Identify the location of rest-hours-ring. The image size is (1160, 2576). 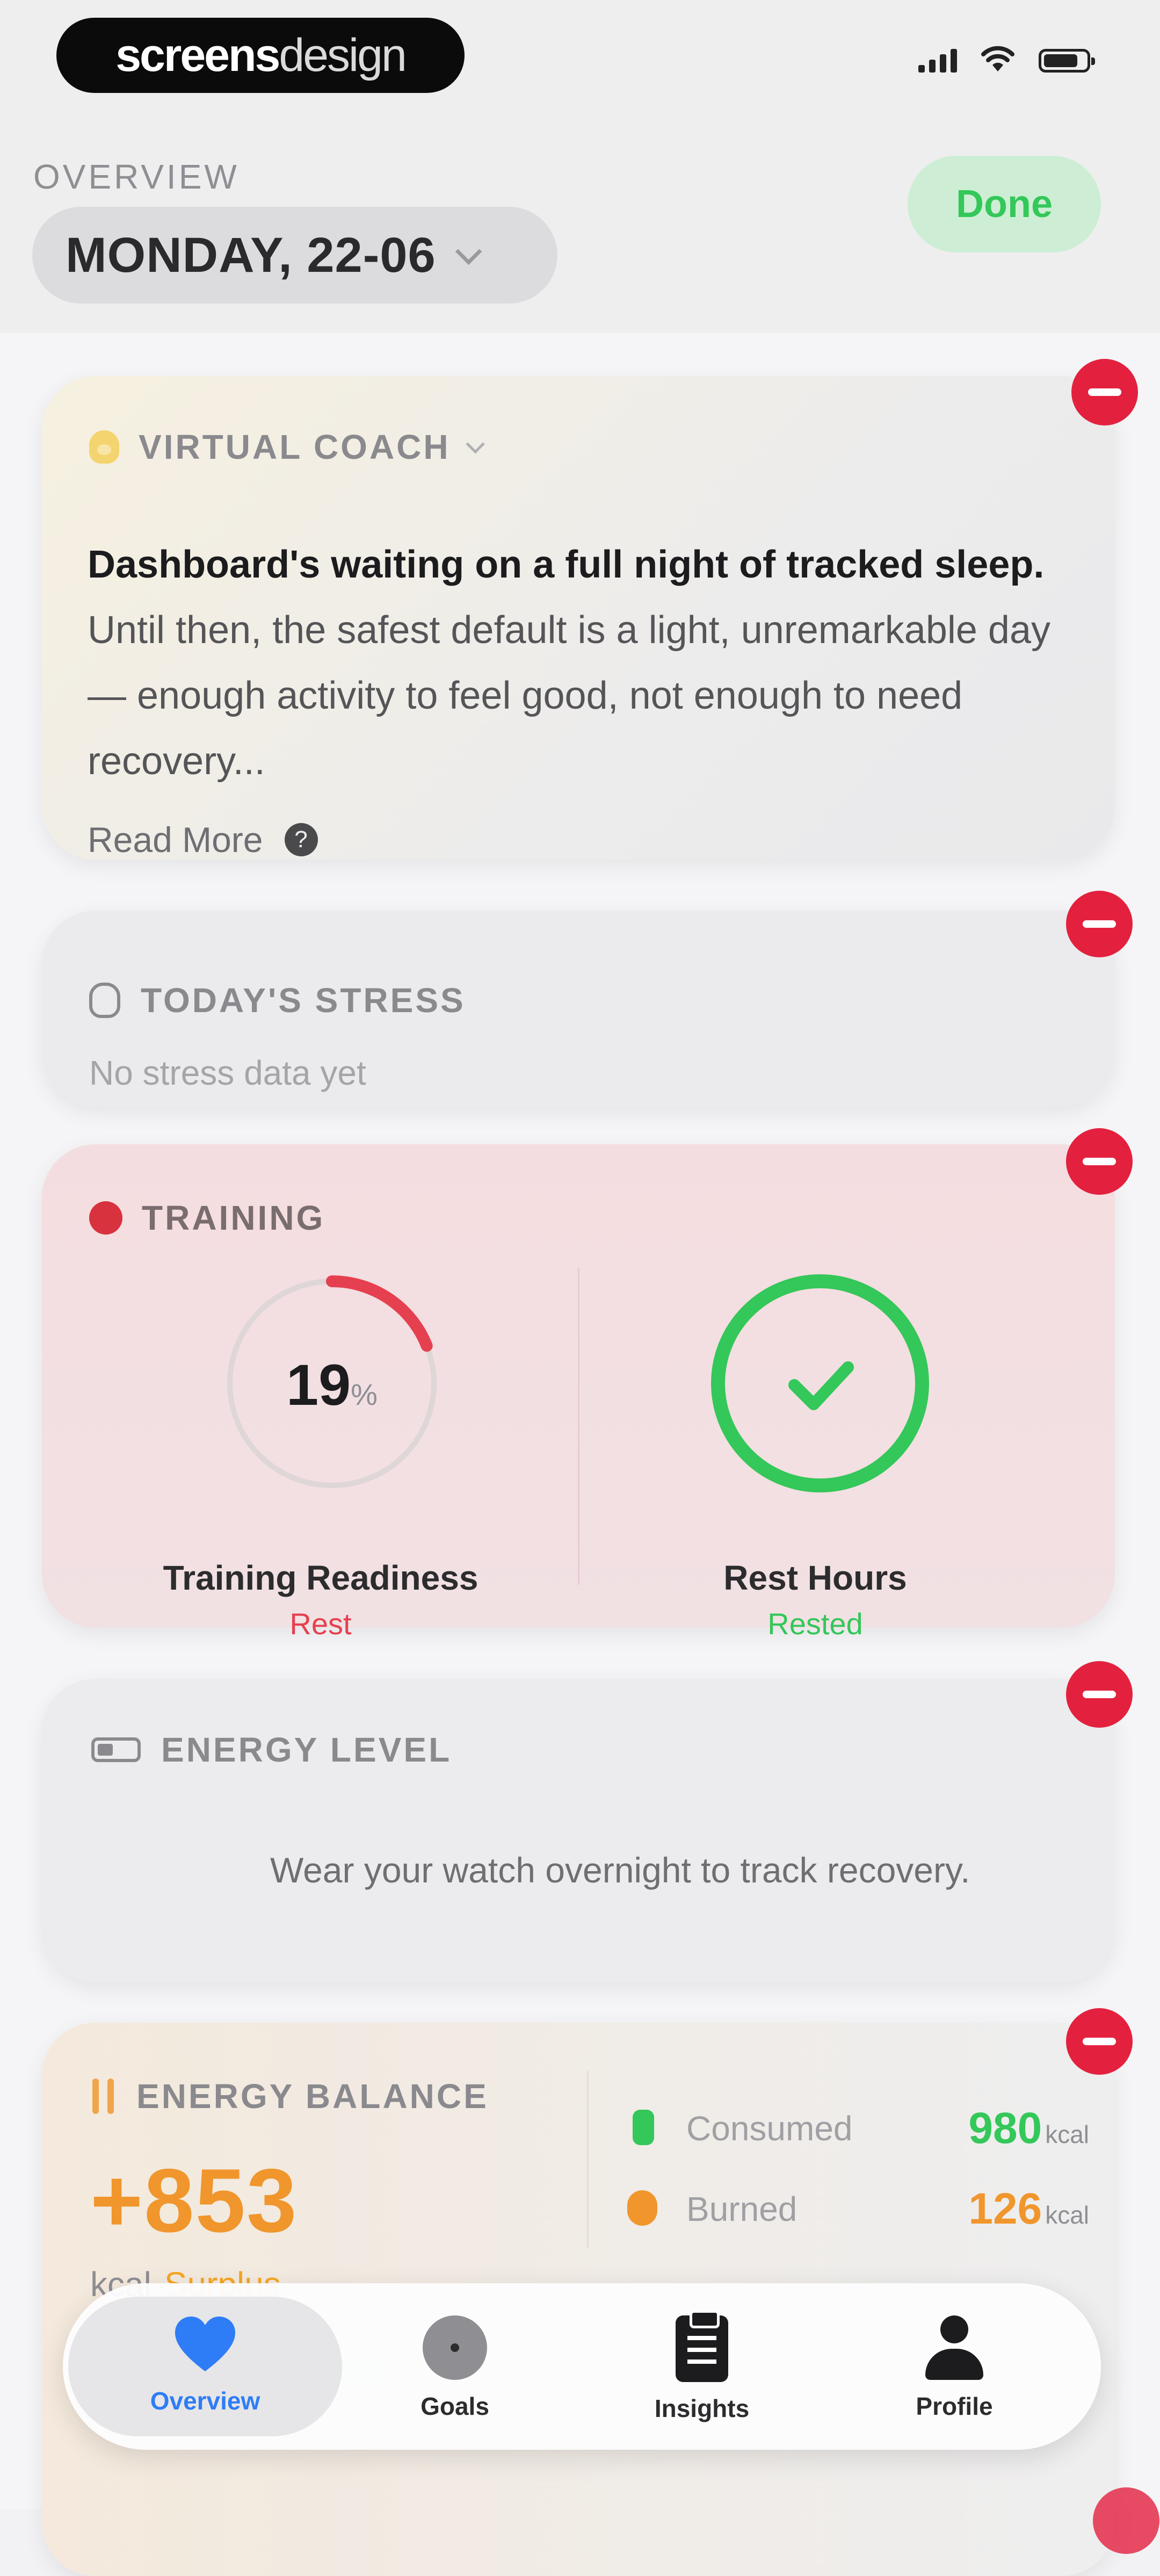
(820, 1384).